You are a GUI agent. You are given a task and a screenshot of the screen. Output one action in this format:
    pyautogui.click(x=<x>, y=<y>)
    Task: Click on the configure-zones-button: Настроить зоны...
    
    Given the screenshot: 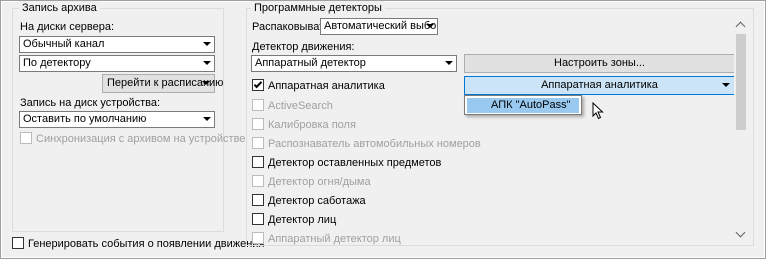 What is the action you would take?
    pyautogui.click(x=599, y=63)
    